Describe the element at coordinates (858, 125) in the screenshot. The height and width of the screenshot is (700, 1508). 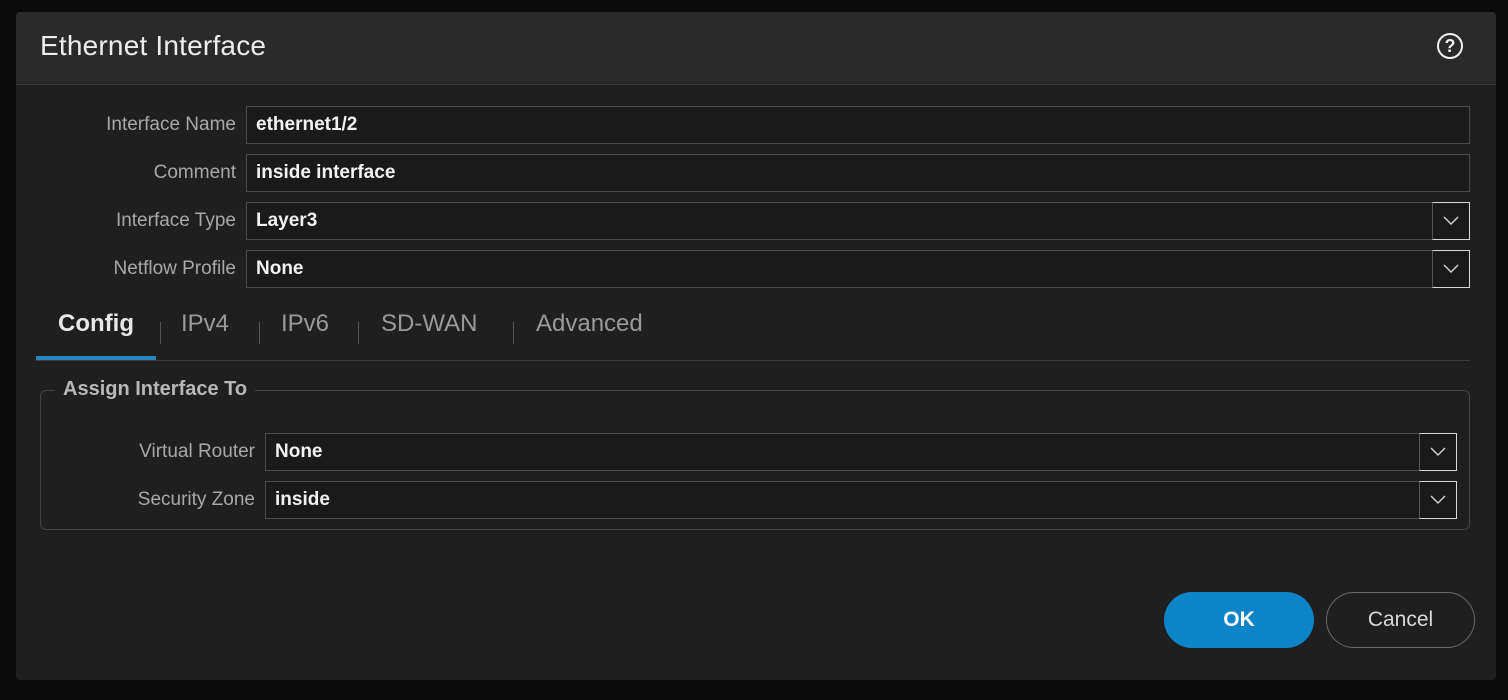
I see `interface-name-field: ethernet1/2` at that location.